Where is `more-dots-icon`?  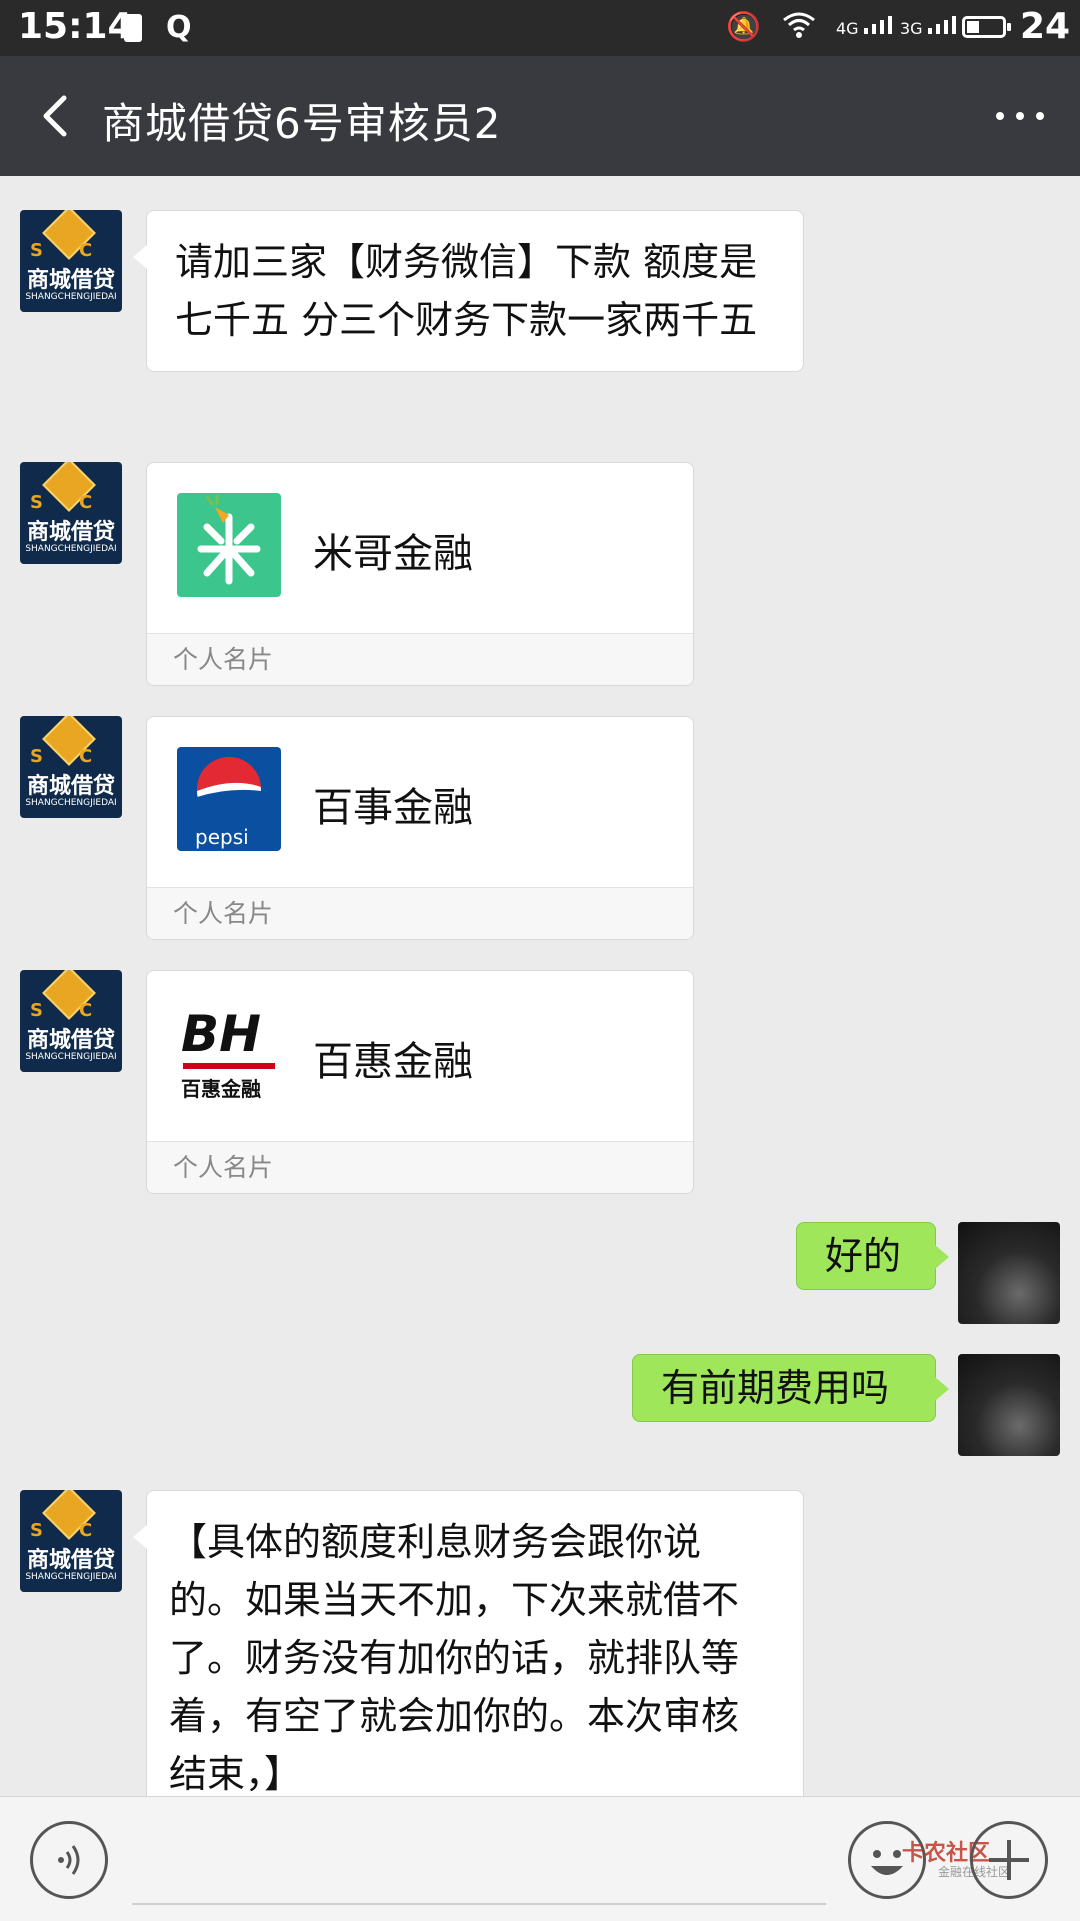
more-dots-icon is located at coordinates (1020, 116).